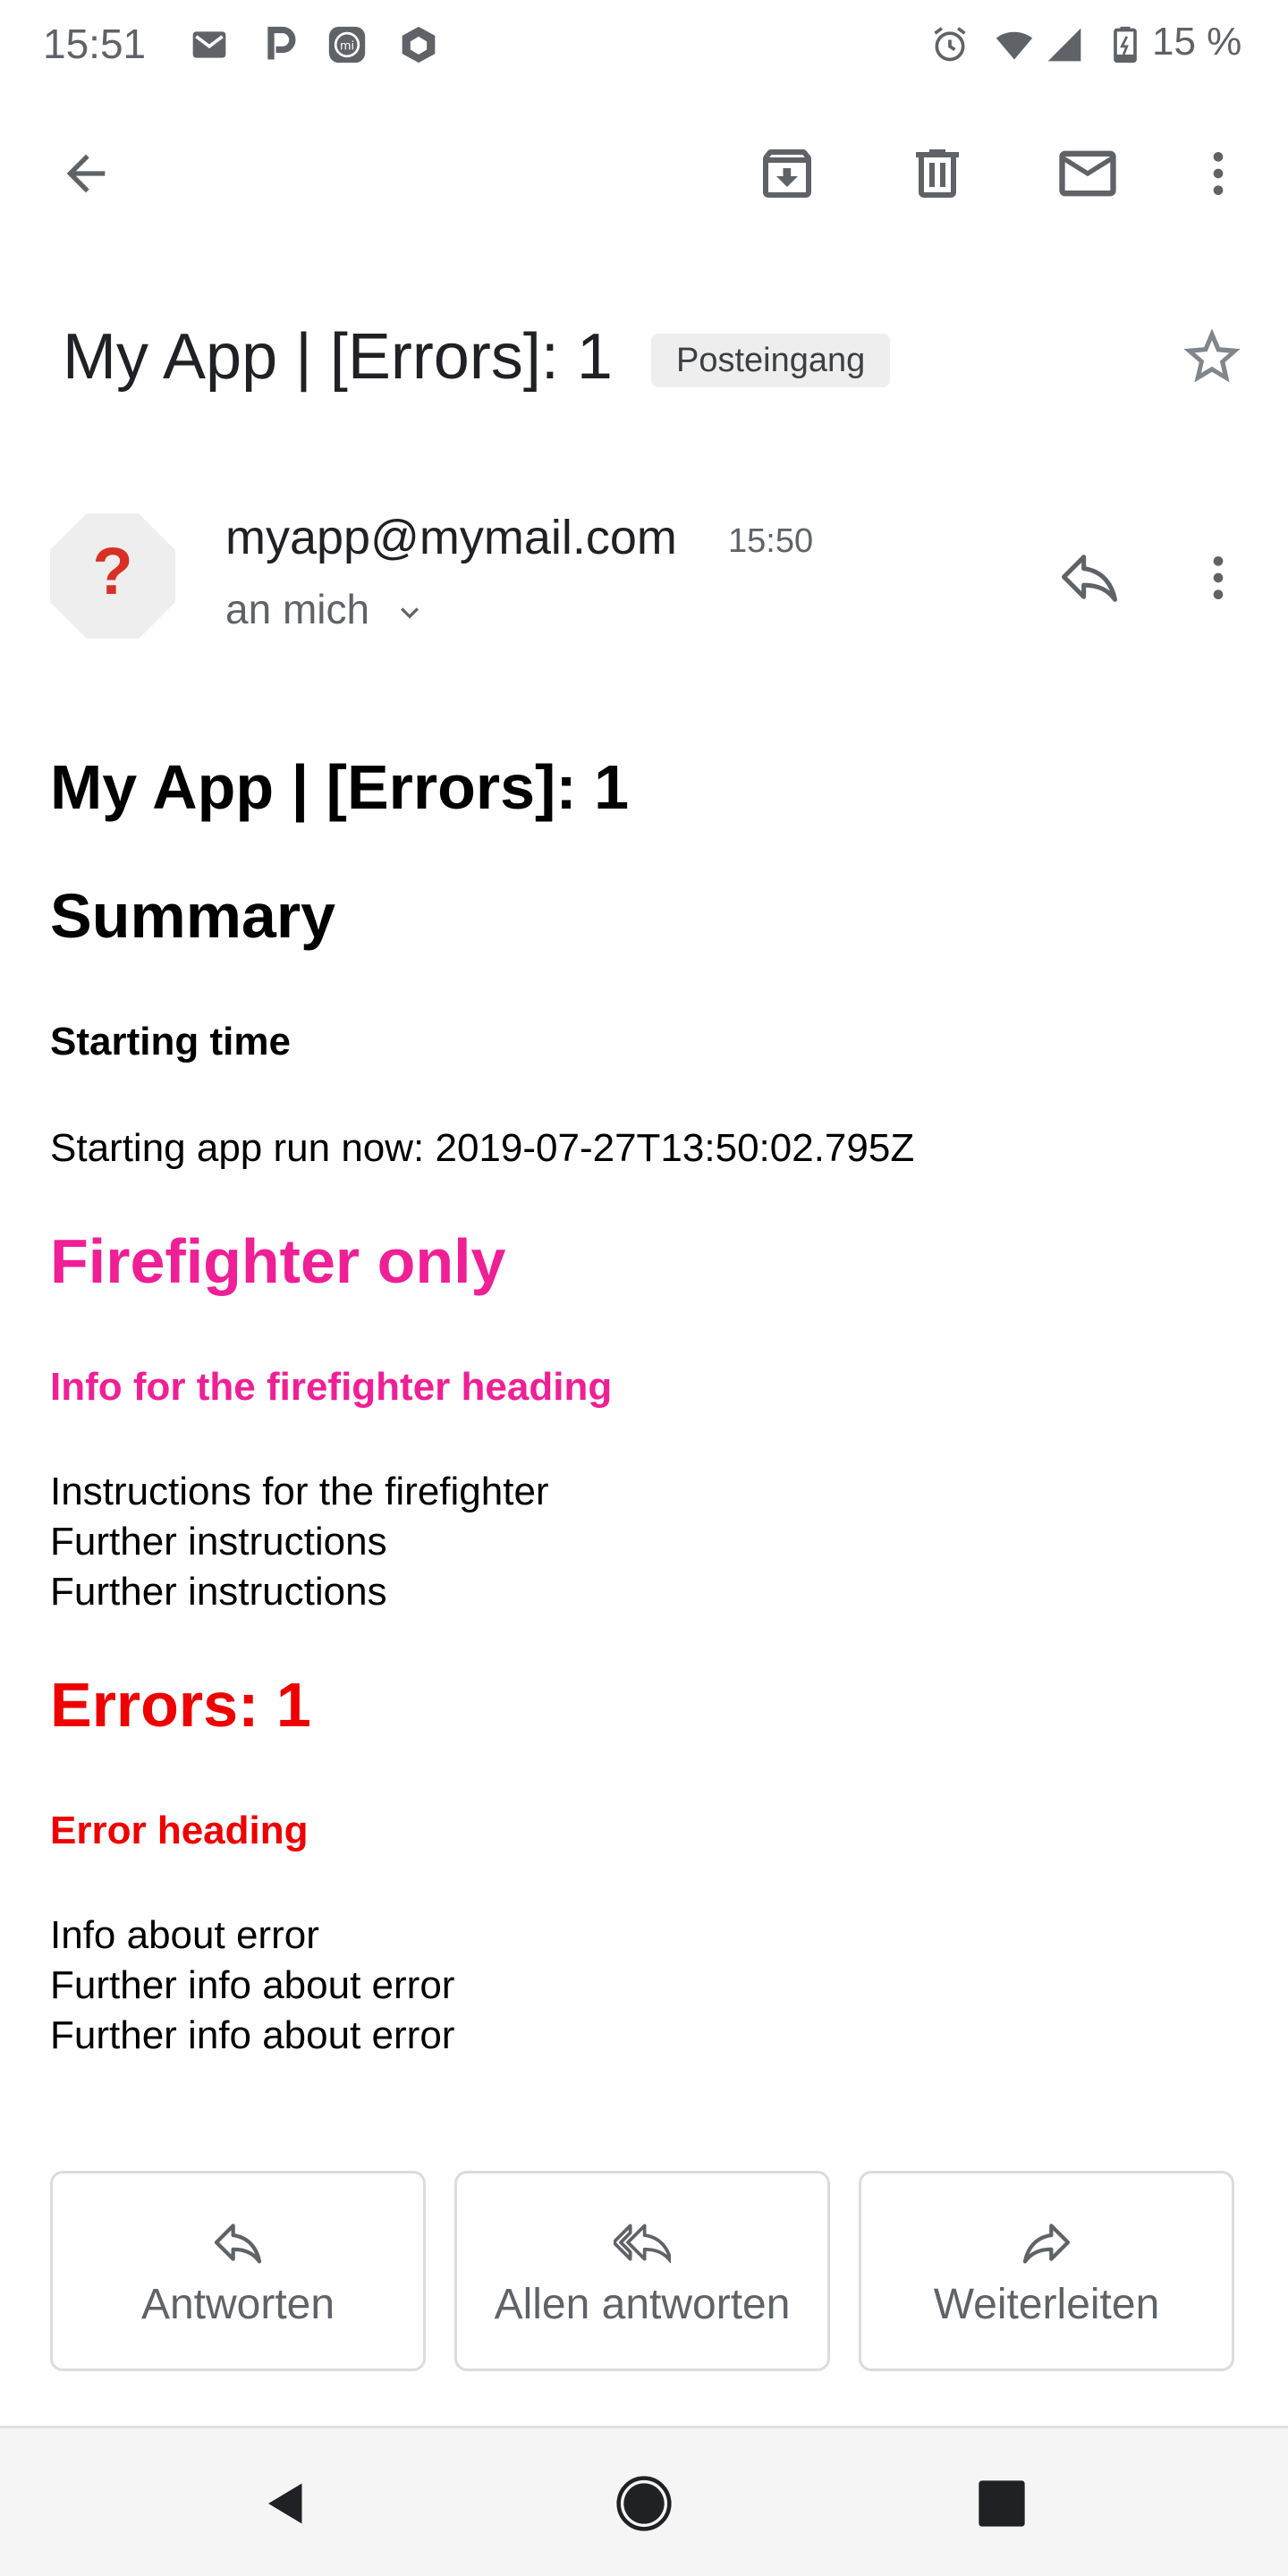 The height and width of the screenshot is (2576, 1288). I want to click on status-bar: 15:51 mi 15 %, so click(644, 44).